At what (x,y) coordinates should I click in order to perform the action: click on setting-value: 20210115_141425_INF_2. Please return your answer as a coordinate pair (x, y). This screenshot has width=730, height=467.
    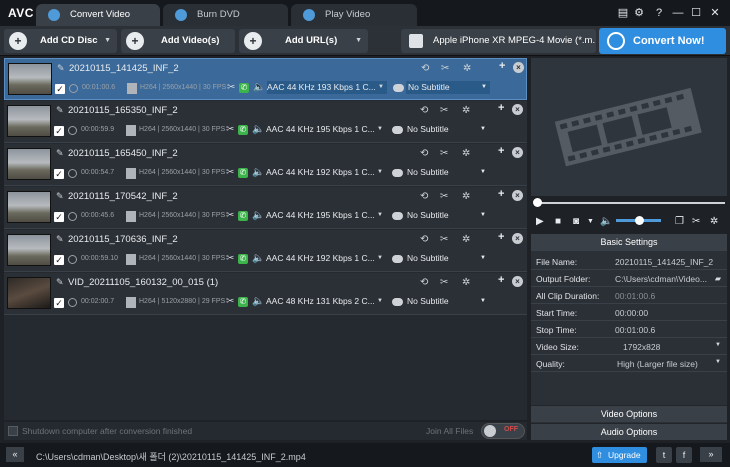
    Looking at the image, I should click on (664, 262).